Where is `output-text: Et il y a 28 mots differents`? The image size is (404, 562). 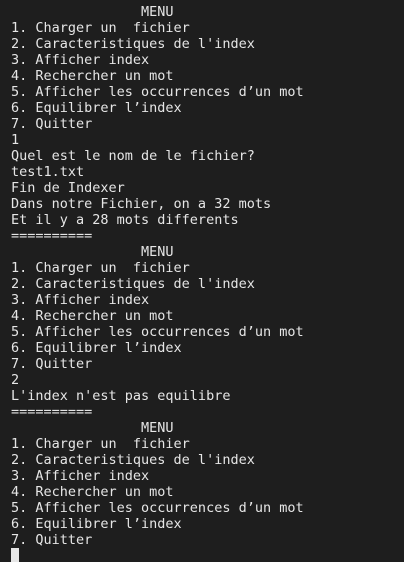
output-text: Et il y a 28 mots differents is located at coordinates (125, 220).